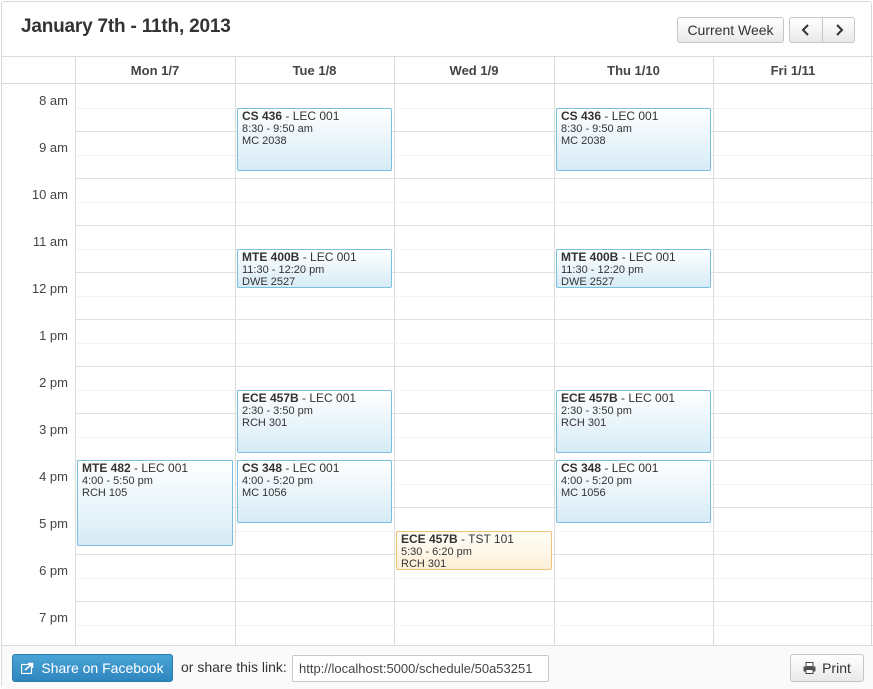  What do you see at coordinates (474, 539) in the screenshot?
I see `event-title: ECE 457B - TST 101` at bounding box center [474, 539].